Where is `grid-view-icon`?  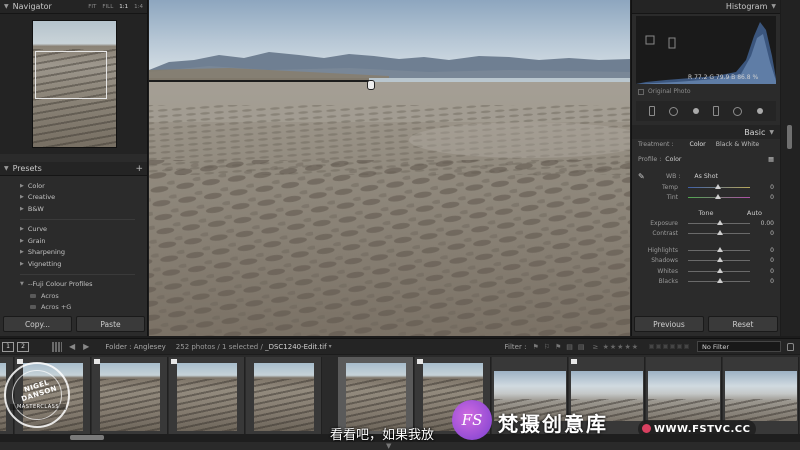
grid-view-icon is located at coordinates (57, 346).